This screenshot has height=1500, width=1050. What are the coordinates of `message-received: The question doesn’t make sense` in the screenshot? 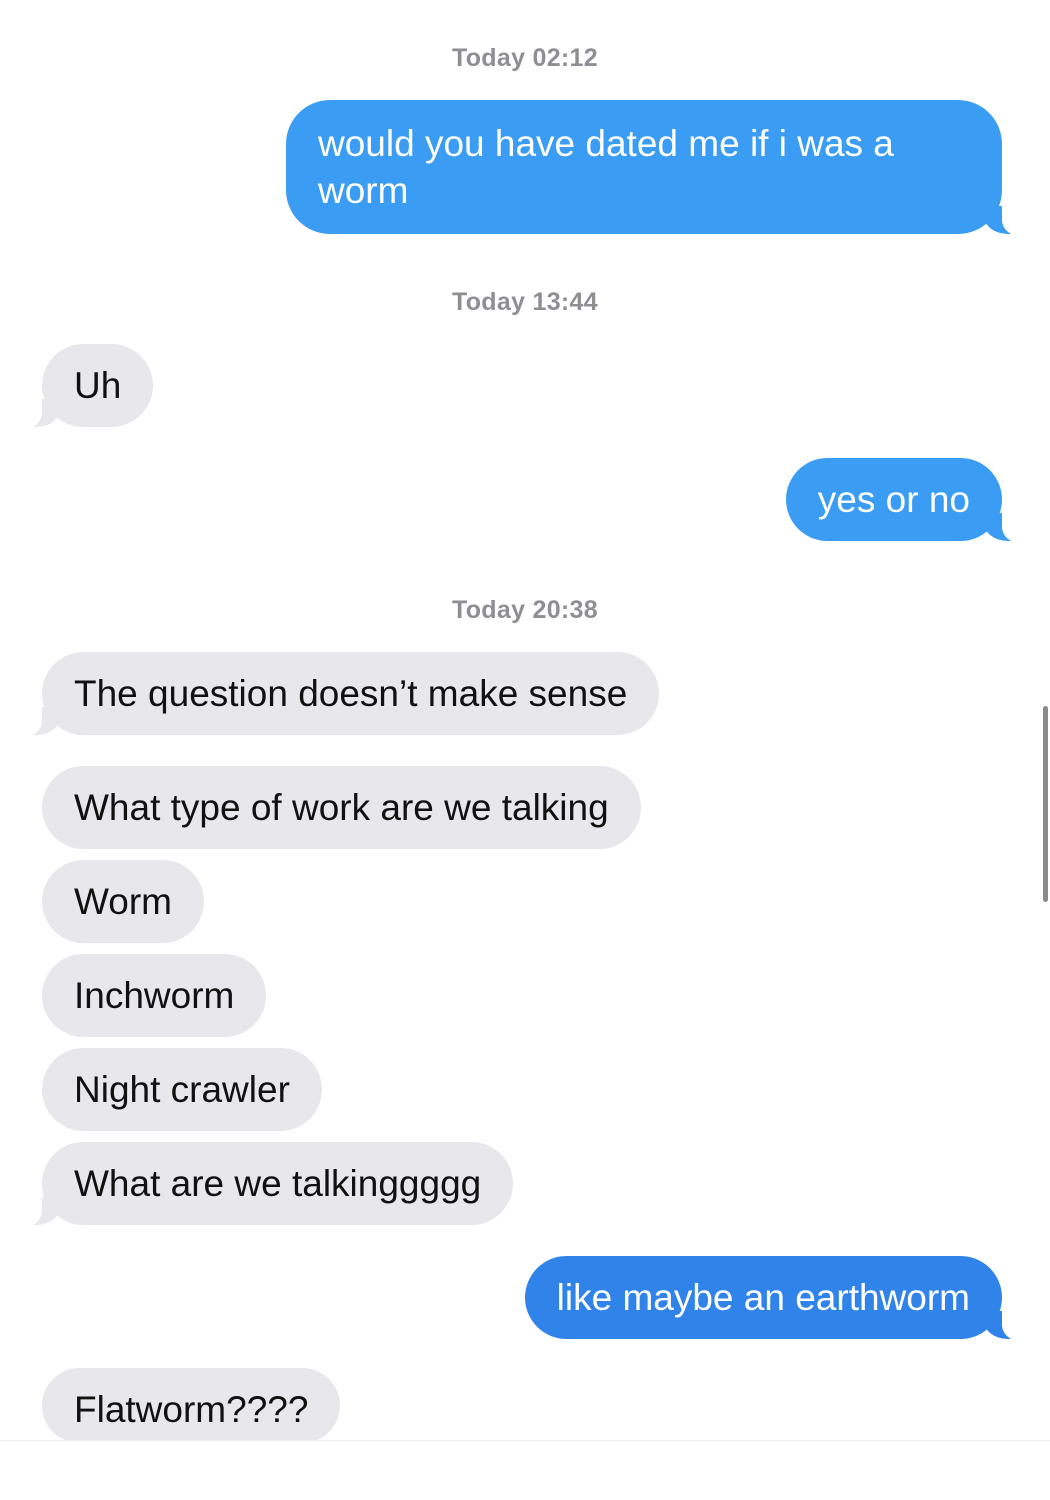 It's located at (335, 694).